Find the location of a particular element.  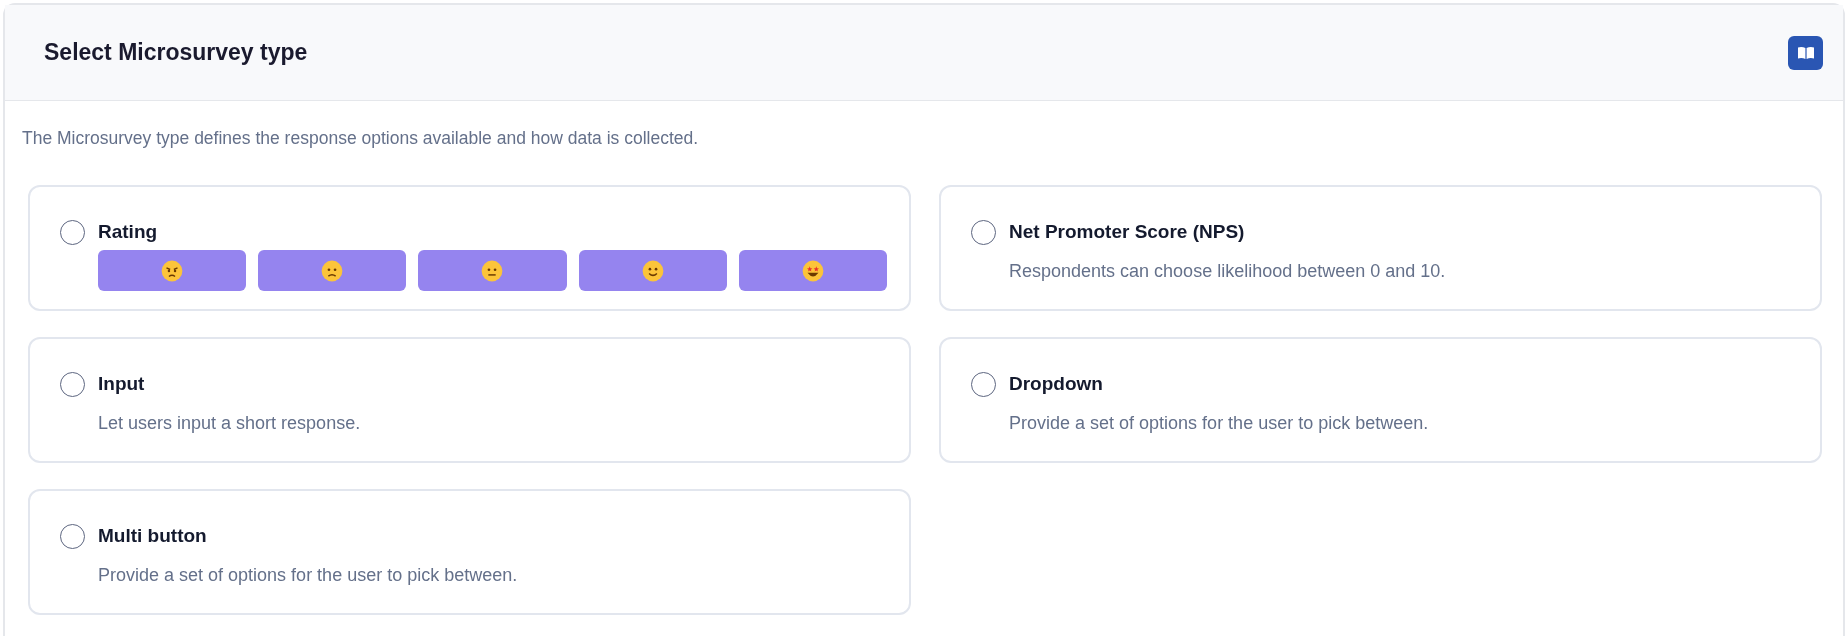

docs-button is located at coordinates (1805, 52).